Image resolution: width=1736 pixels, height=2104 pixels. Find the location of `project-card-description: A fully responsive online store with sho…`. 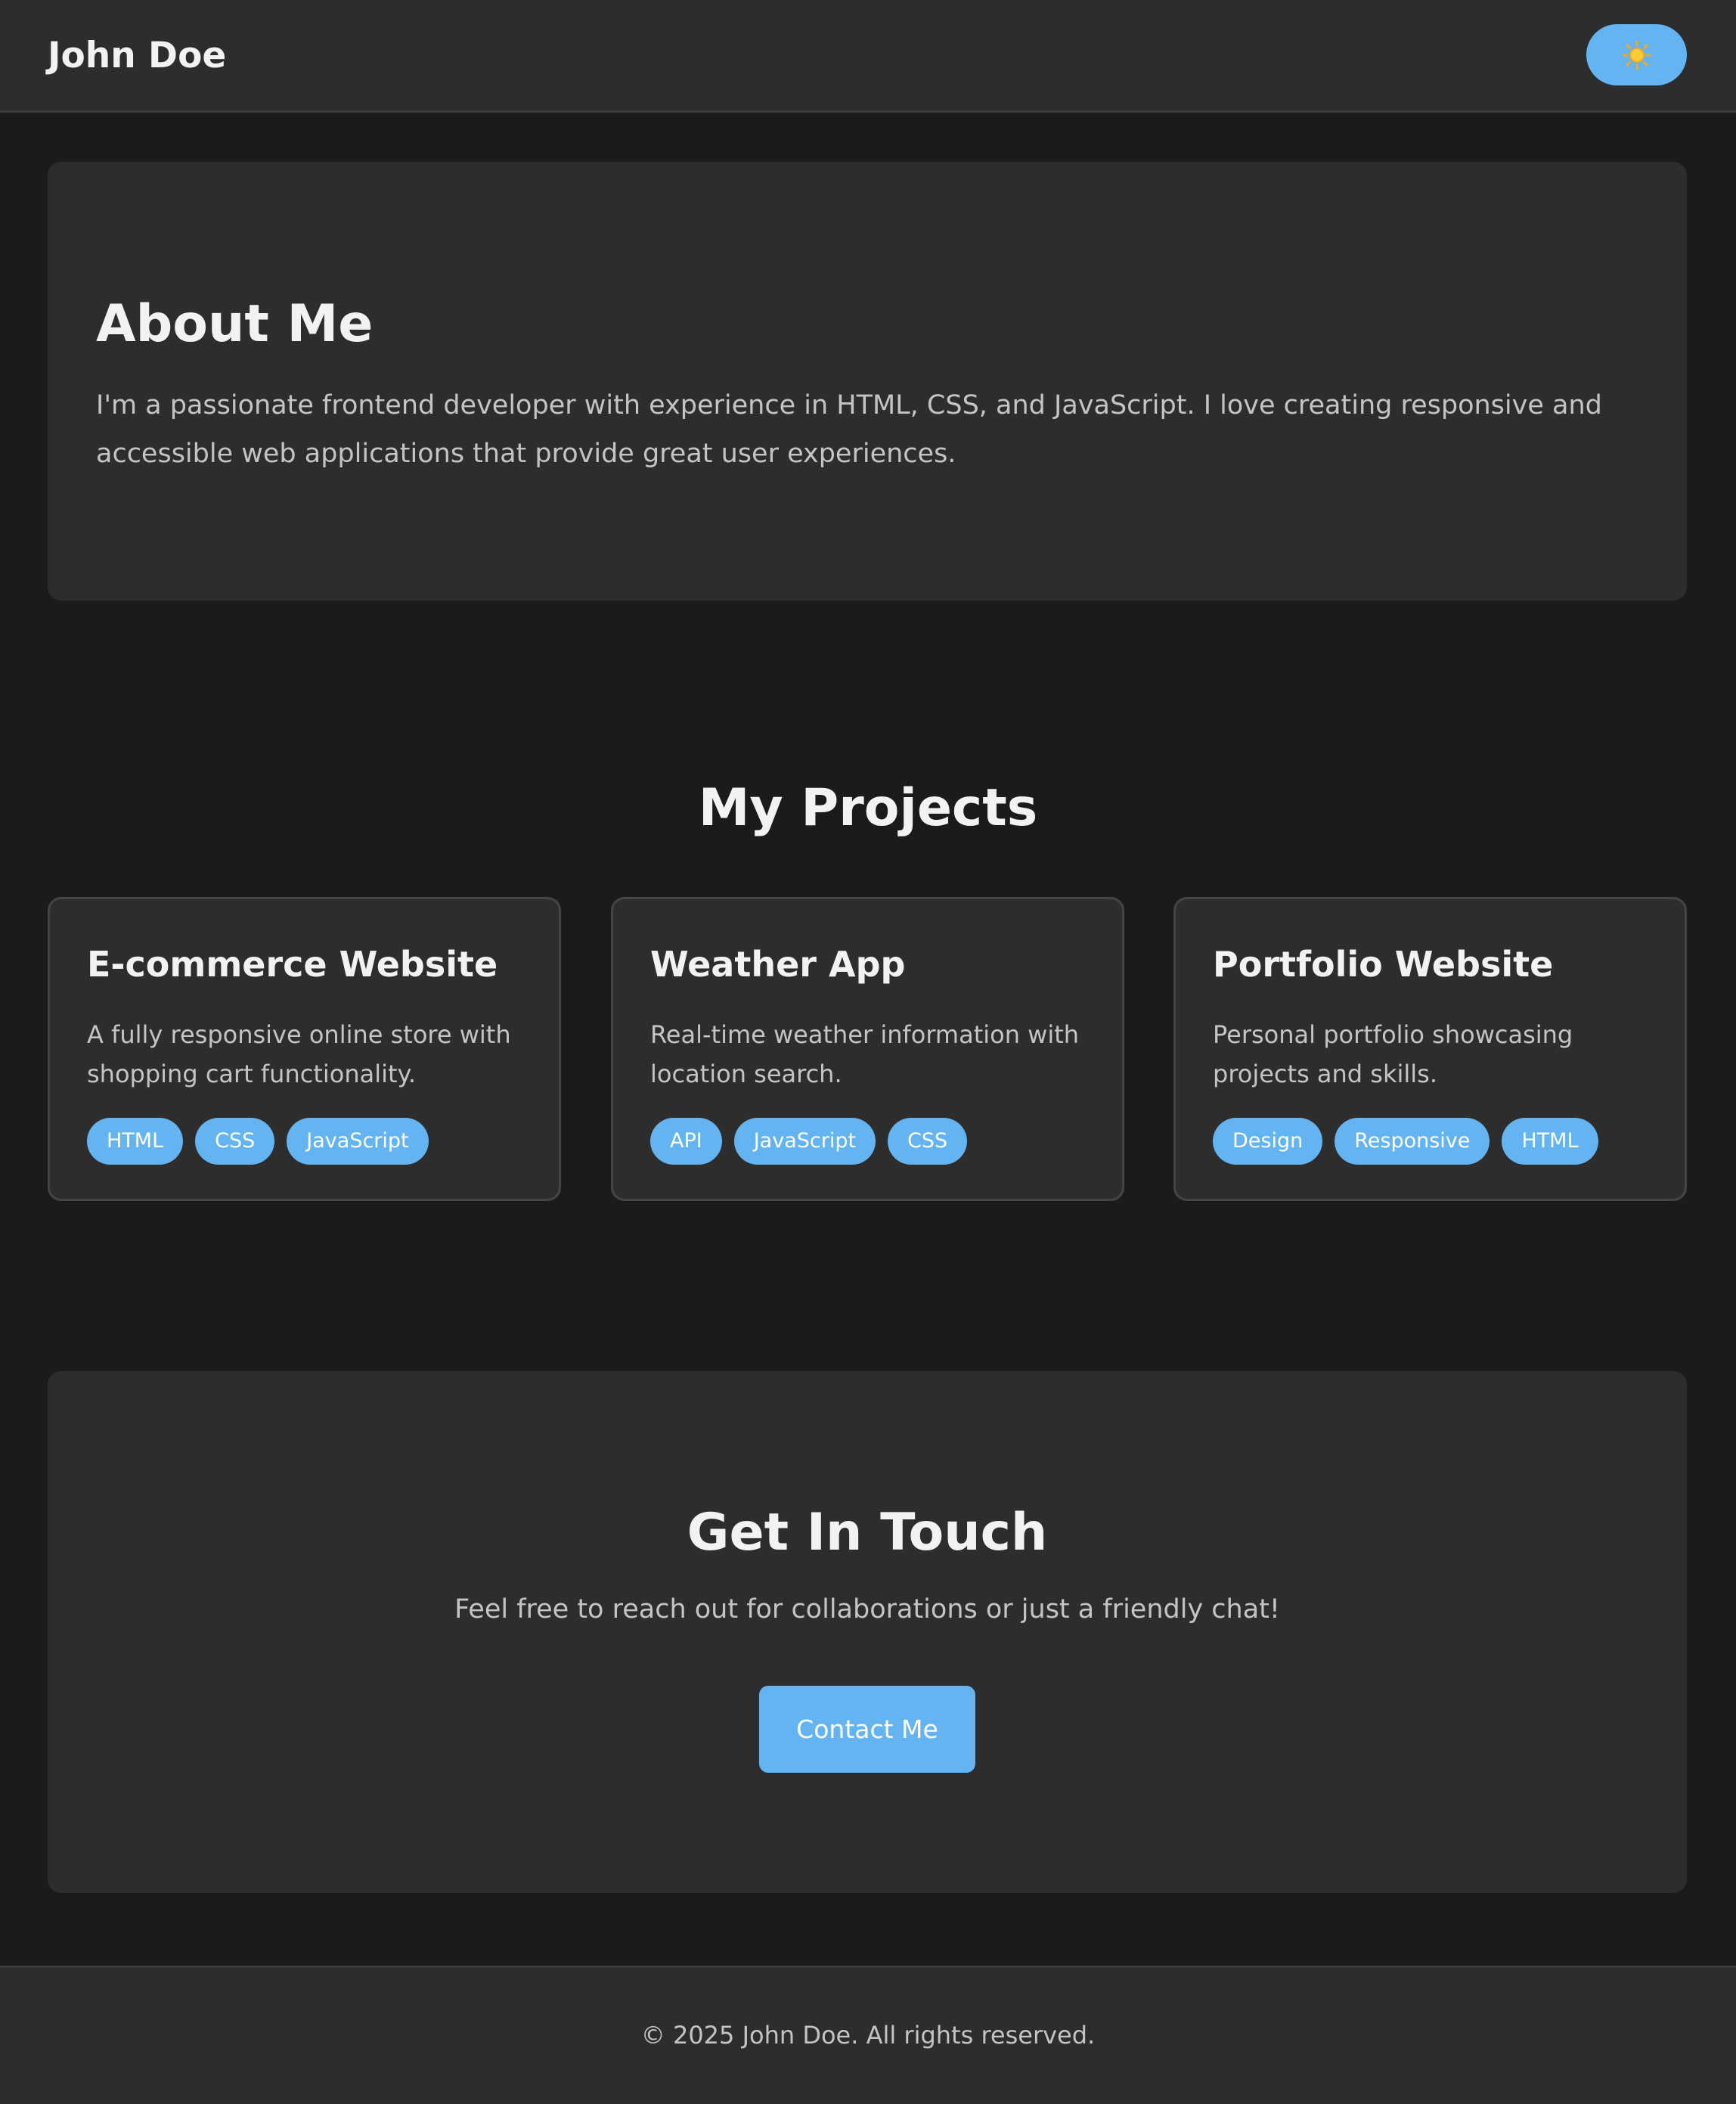

project-card-description: A fully responsive online store with sho… is located at coordinates (299, 1054).